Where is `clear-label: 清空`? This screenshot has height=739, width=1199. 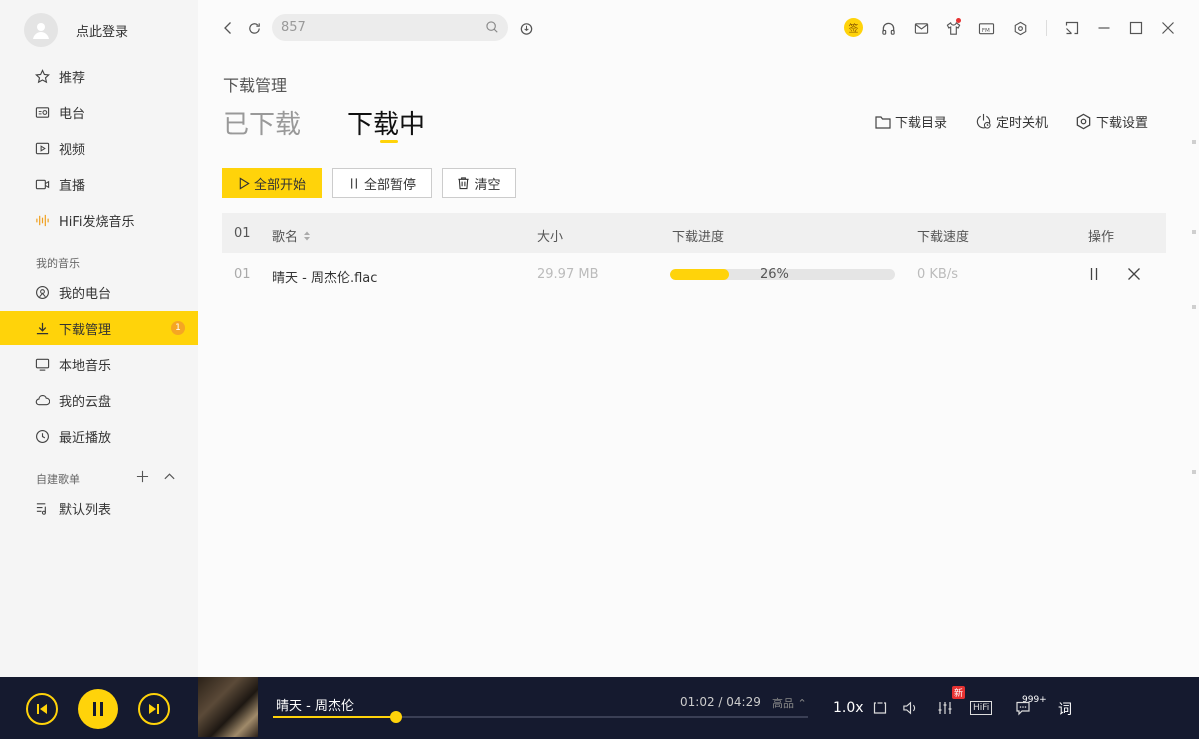 clear-label: 清空 is located at coordinates (487, 185).